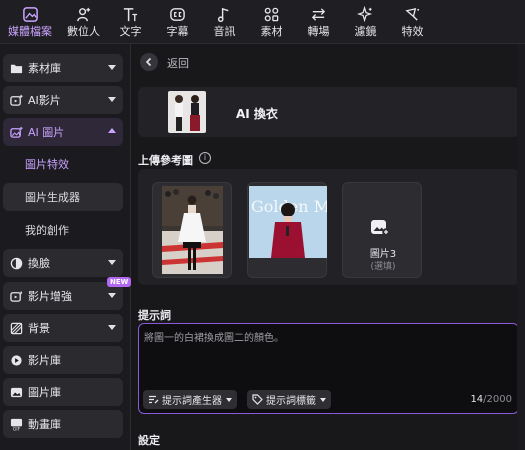 This screenshot has width=525, height=450. What do you see at coordinates (318, 31) in the screenshot?
I see `toolbar-transition-label: 轉場` at bounding box center [318, 31].